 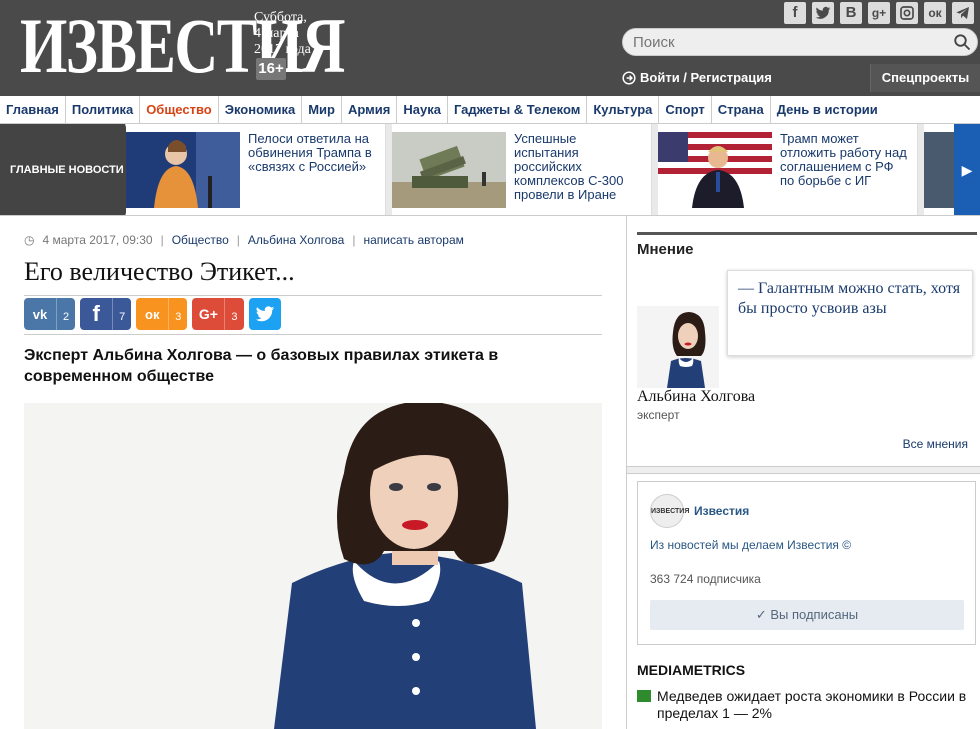 I want to click on social-links: f В g+ ок, so click(x=879, y=13).